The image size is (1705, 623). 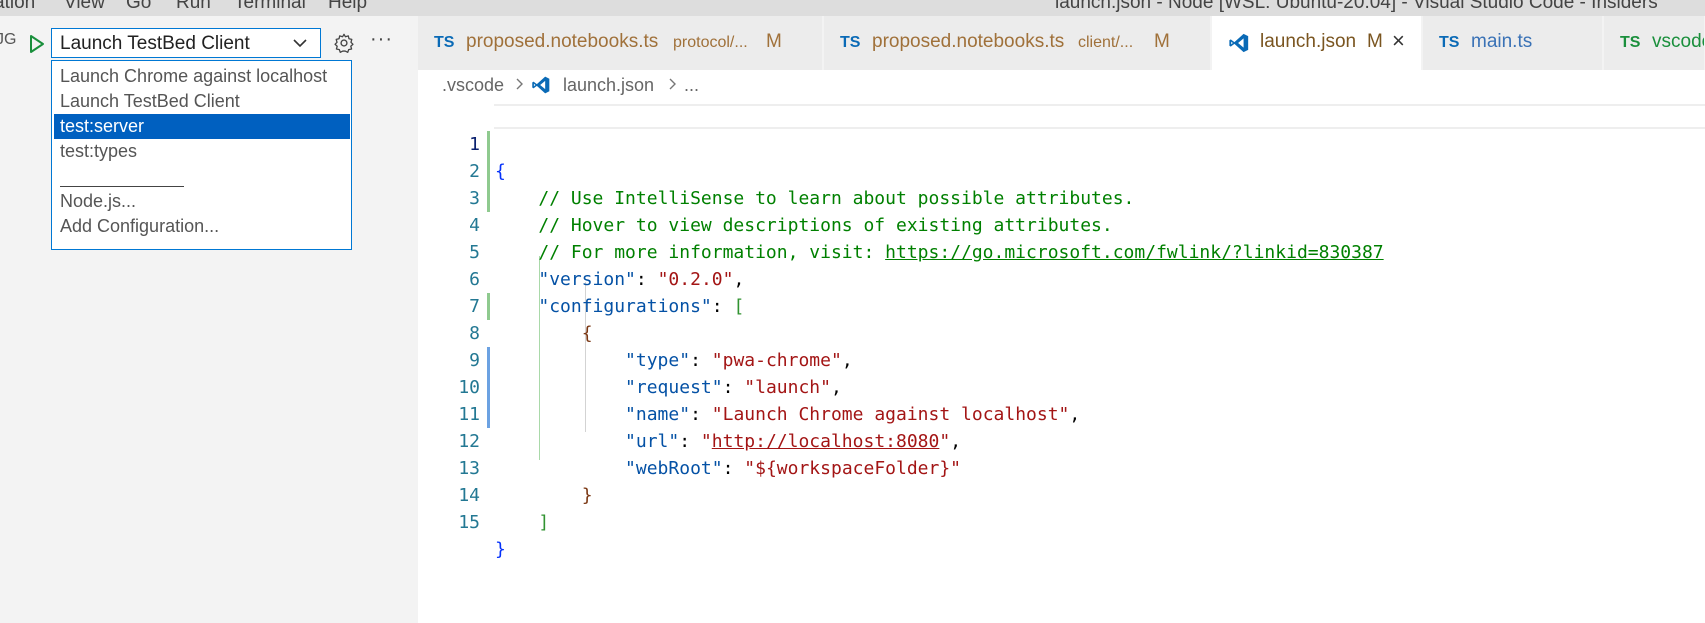 I want to click on code-line: 7 {, so click(x=1061, y=305).